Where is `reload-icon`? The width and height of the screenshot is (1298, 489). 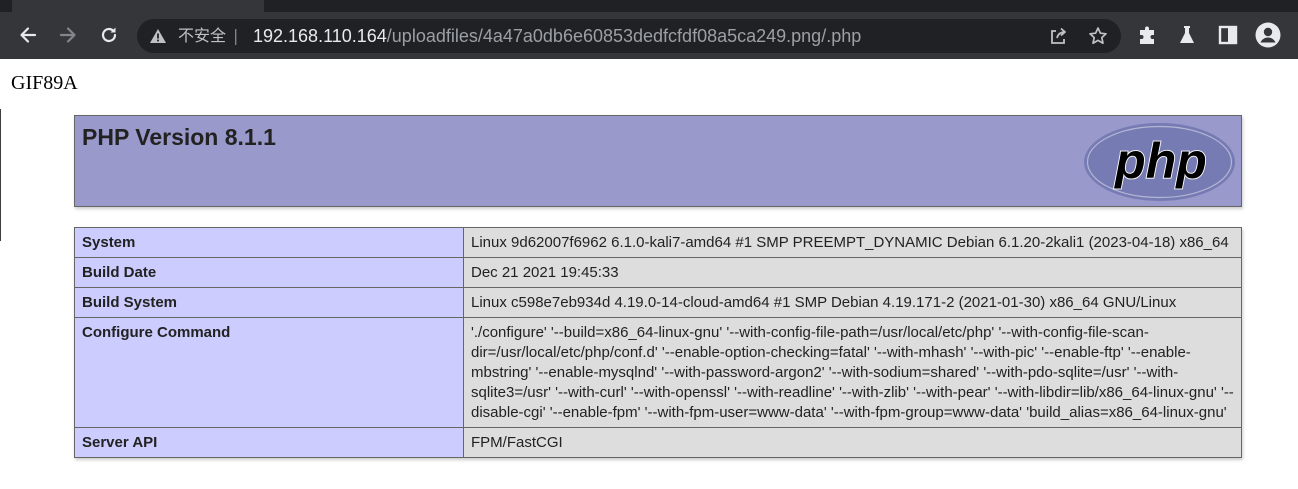
reload-icon is located at coordinates (109, 35).